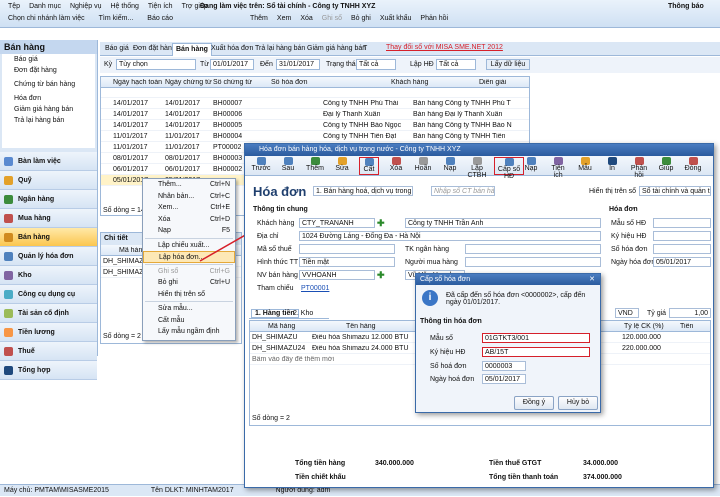 The width and height of the screenshot is (720, 497). What do you see at coordinates (280, 209) in the screenshot?
I see `general-info-title: Thông tin chung` at bounding box center [280, 209].